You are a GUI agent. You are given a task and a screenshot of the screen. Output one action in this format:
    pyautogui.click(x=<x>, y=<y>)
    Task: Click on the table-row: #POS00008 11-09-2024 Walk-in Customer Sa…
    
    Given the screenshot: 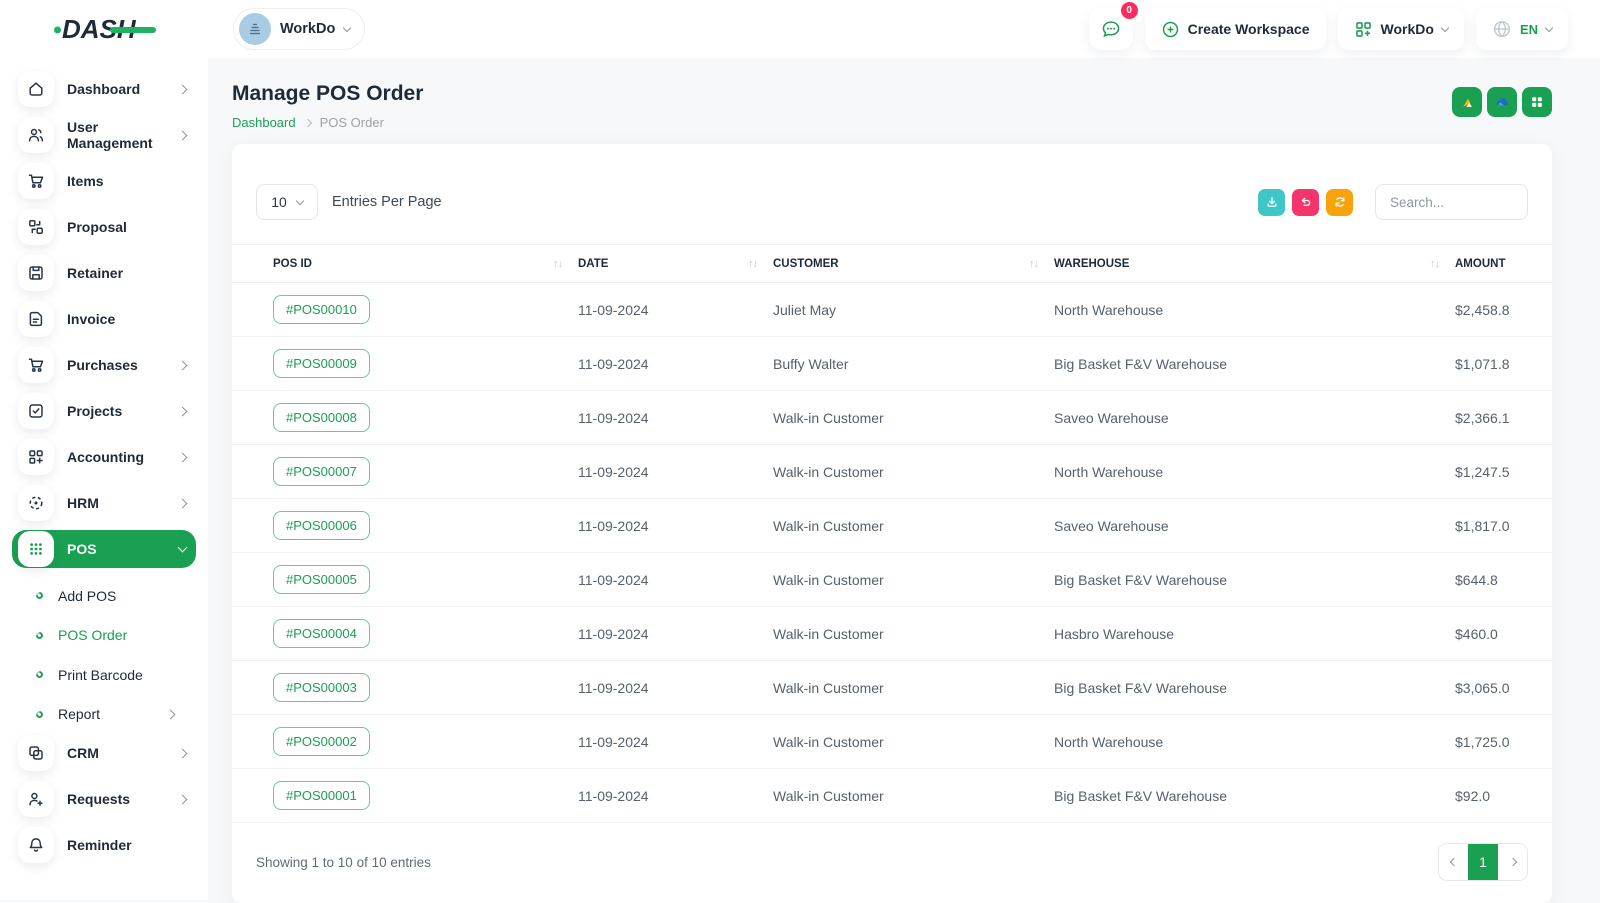 What is the action you would take?
    pyautogui.click(x=892, y=418)
    